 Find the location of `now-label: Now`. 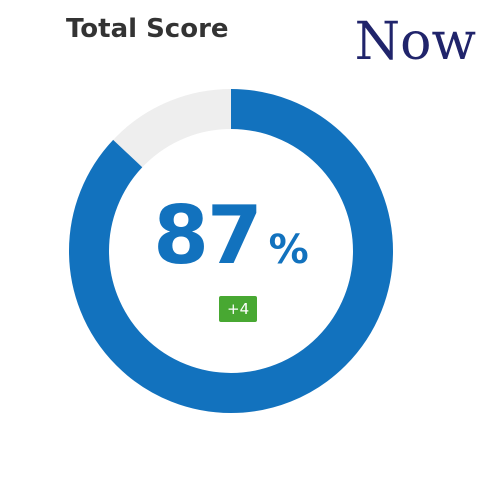

now-label: Now is located at coordinates (415, 42).